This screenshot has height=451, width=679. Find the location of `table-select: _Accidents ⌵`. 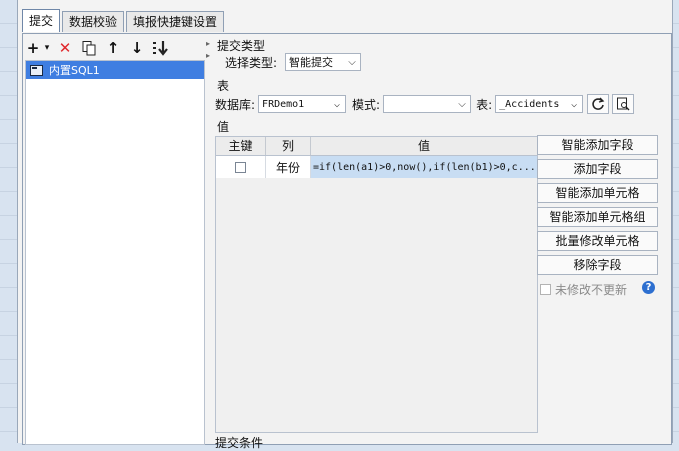

table-select: _Accidents ⌵ is located at coordinates (539, 104).